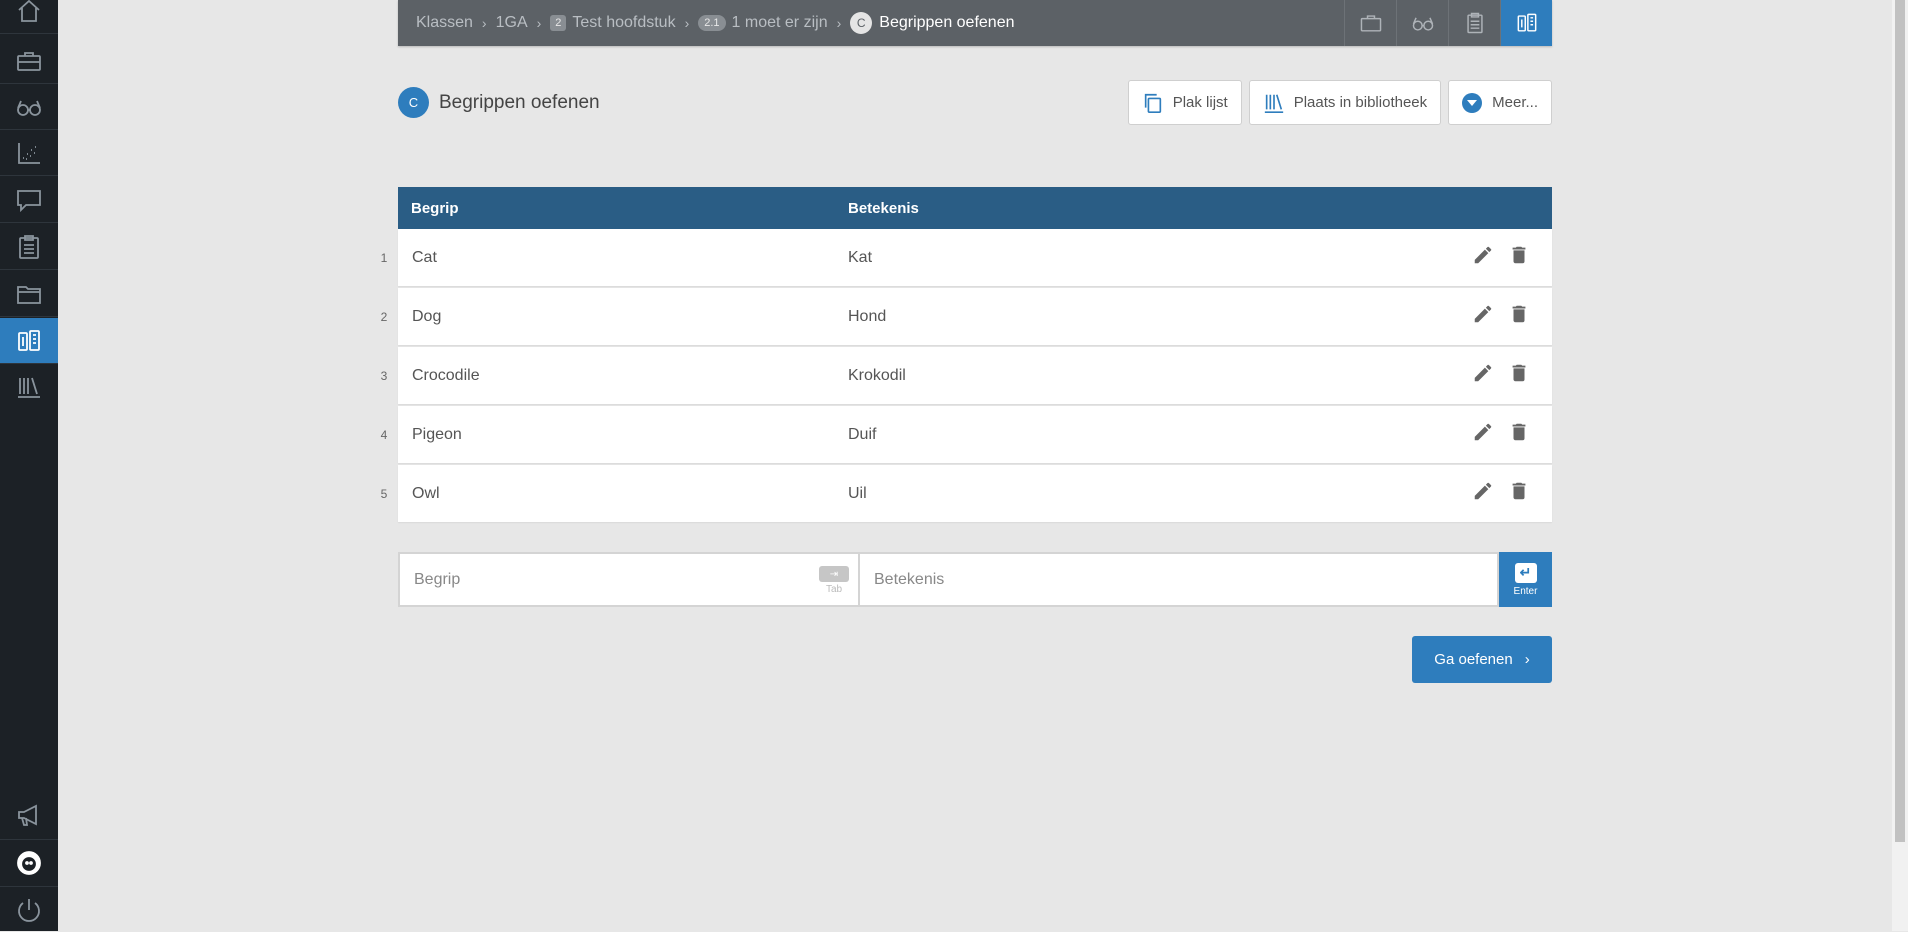 This screenshot has height=932, width=1908. I want to click on sidebar-item-review, so click(29, 107).